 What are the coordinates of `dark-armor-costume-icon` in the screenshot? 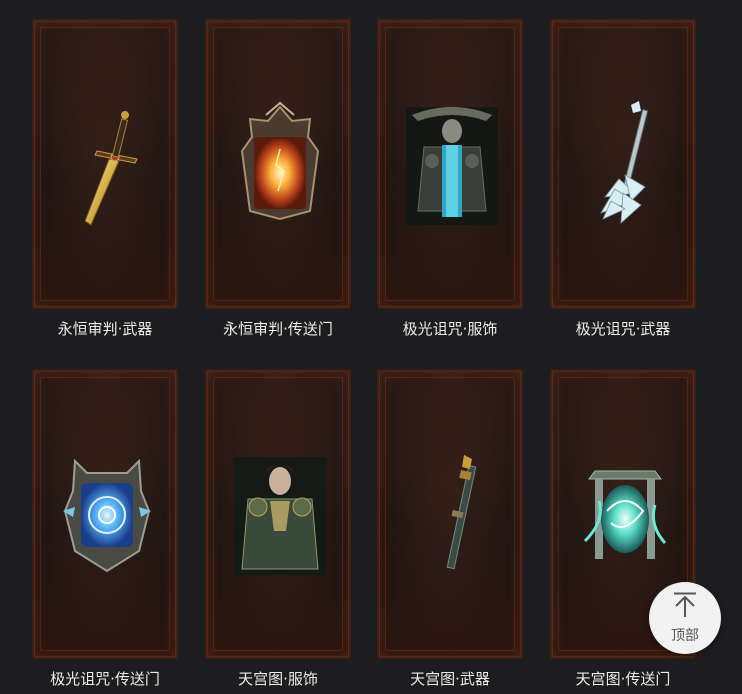 It's located at (452, 166).